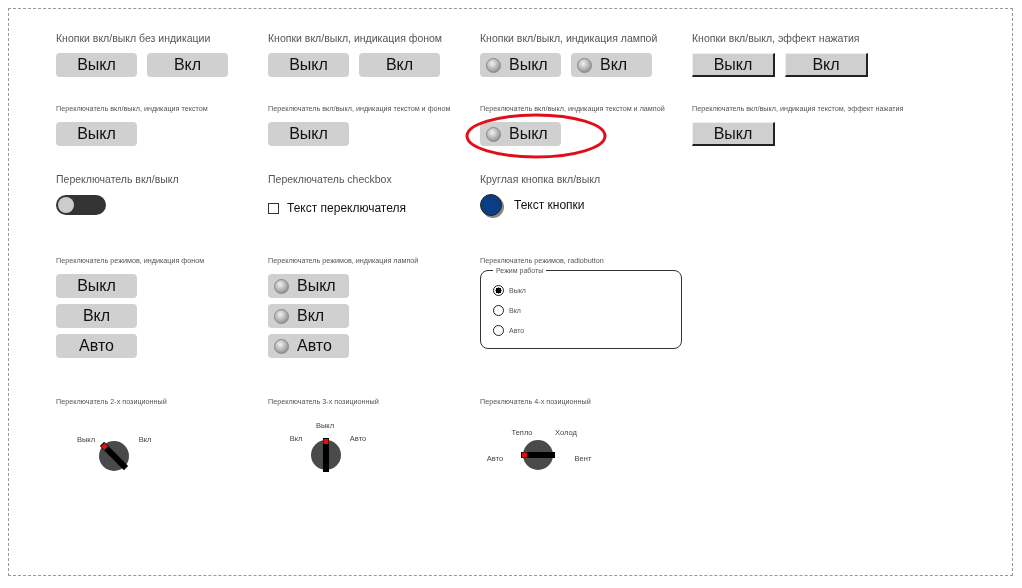  What do you see at coordinates (118, 179) in the screenshot?
I see `section-title: Переключатель вкл/выкл` at bounding box center [118, 179].